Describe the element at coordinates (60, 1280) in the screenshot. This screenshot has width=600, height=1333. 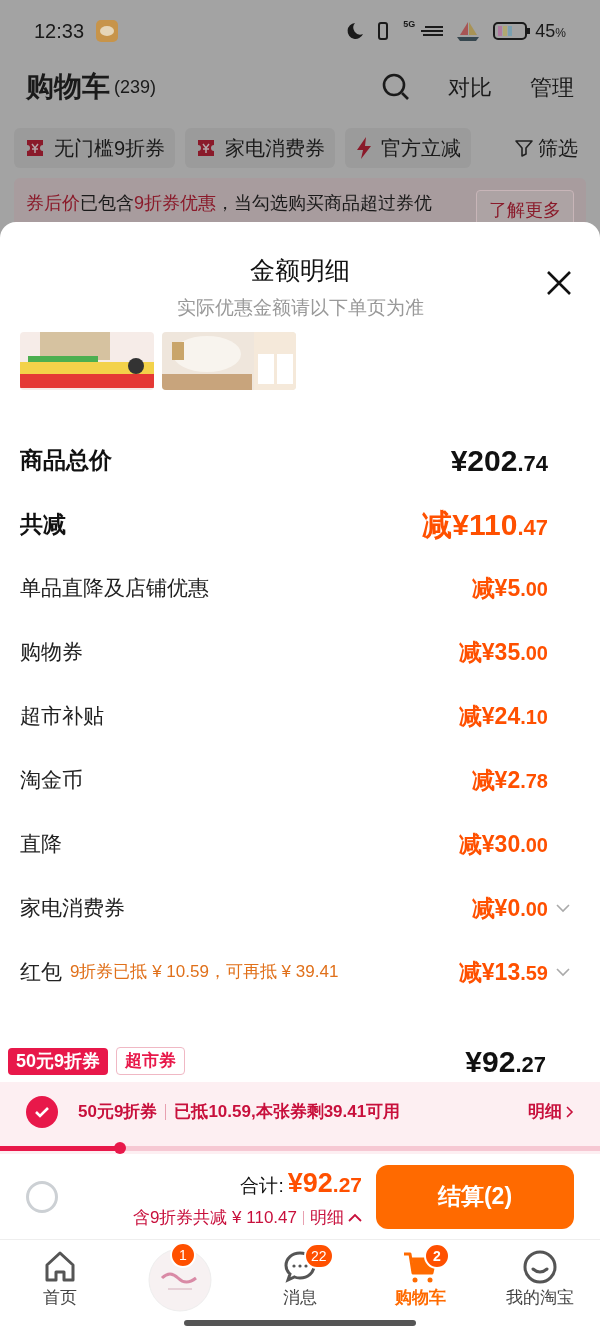
I see `tab-item: 首页` at that location.